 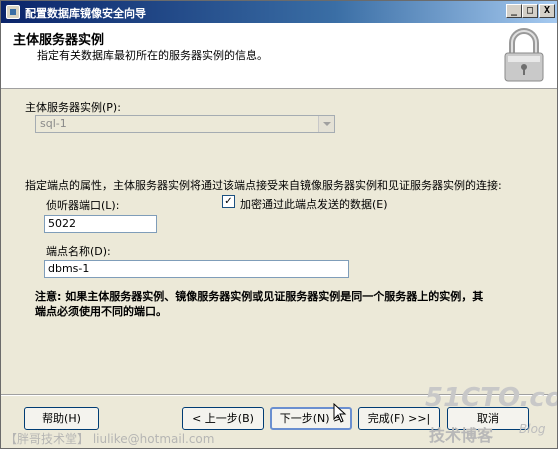 I want to click on app-icon, so click(x=13, y=12).